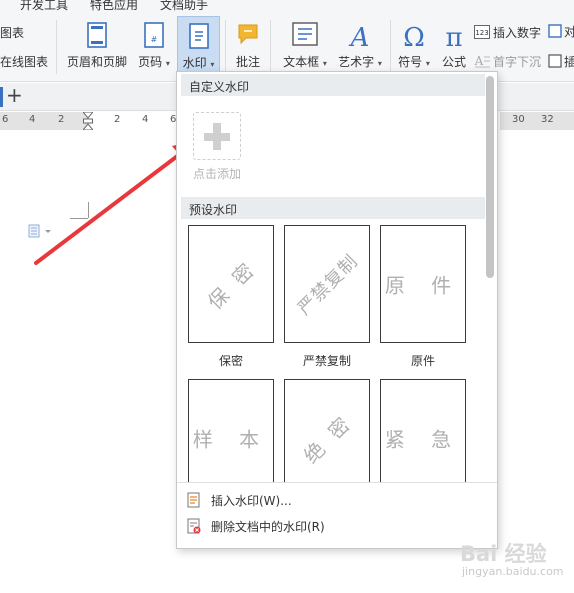 Image resolution: width=574 pixels, height=593 pixels. I want to click on preset-watermark-card: 样 本, so click(231, 438).